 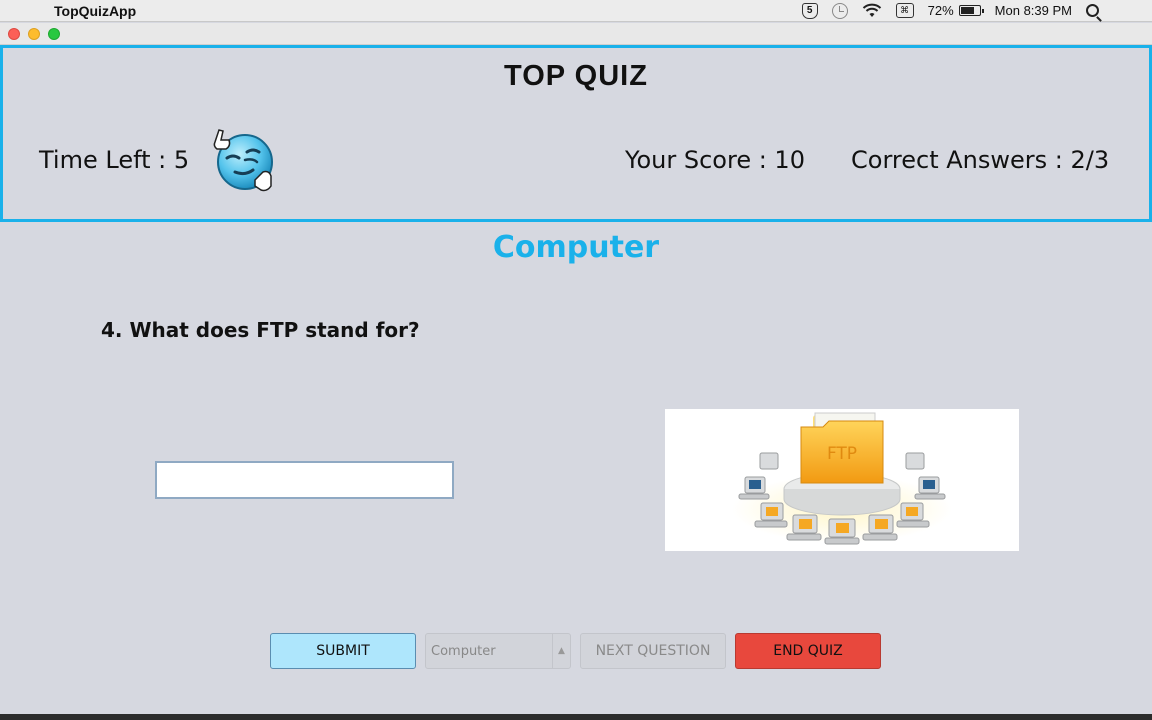 I want to click on question-text: 4. What does FTP stand for?, so click(x=260, y=330).